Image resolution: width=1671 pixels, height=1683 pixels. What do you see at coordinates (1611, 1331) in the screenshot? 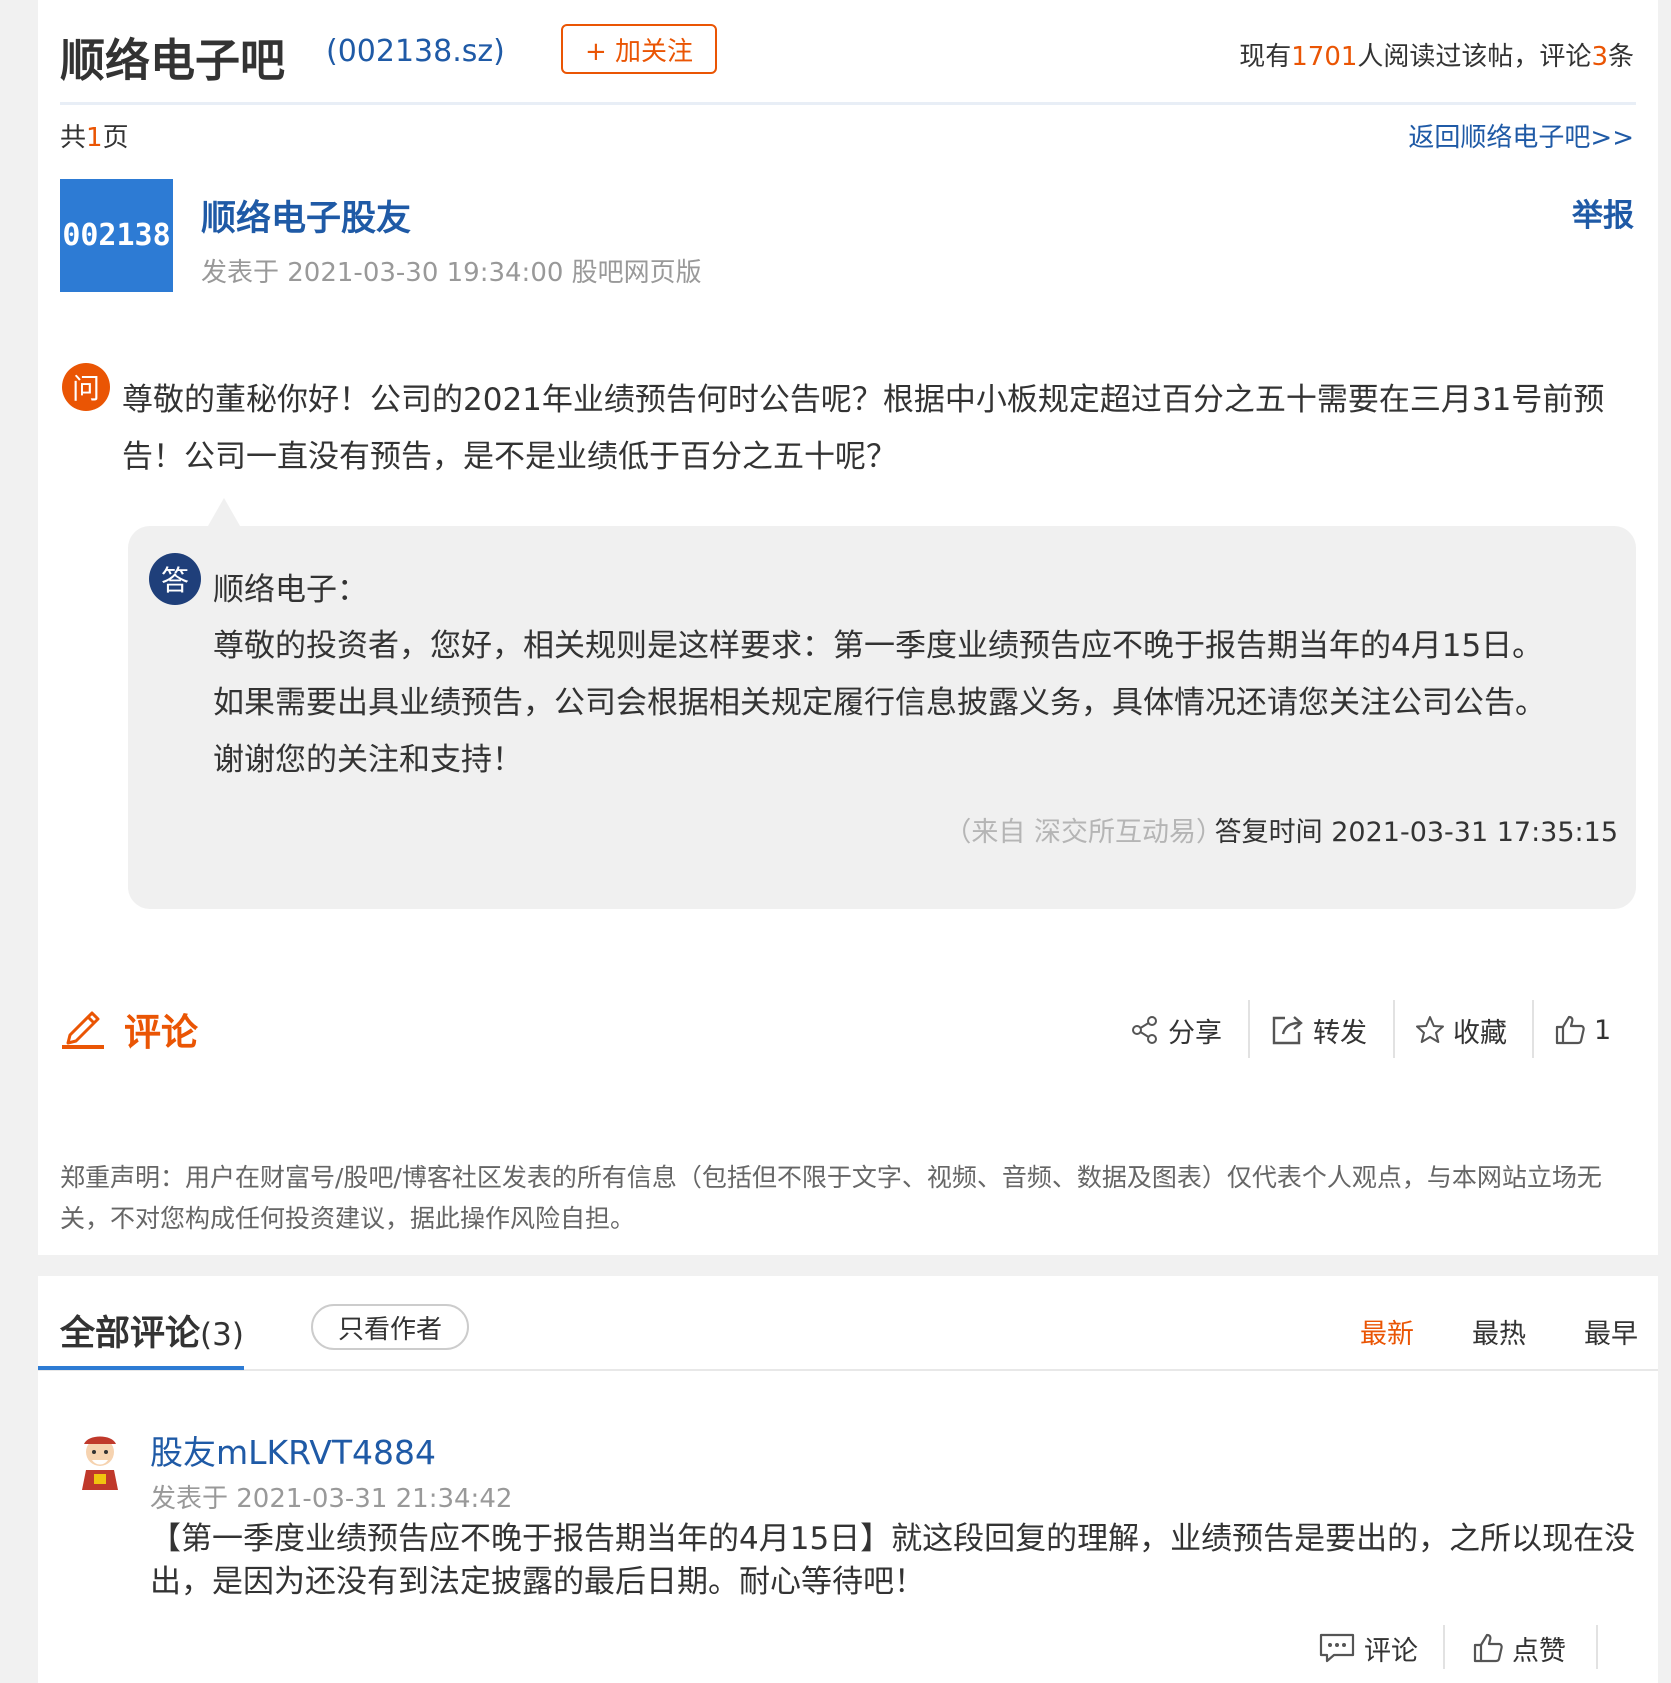
I see `sort-earliest: 最早` at bounding box center [1611, 1331].